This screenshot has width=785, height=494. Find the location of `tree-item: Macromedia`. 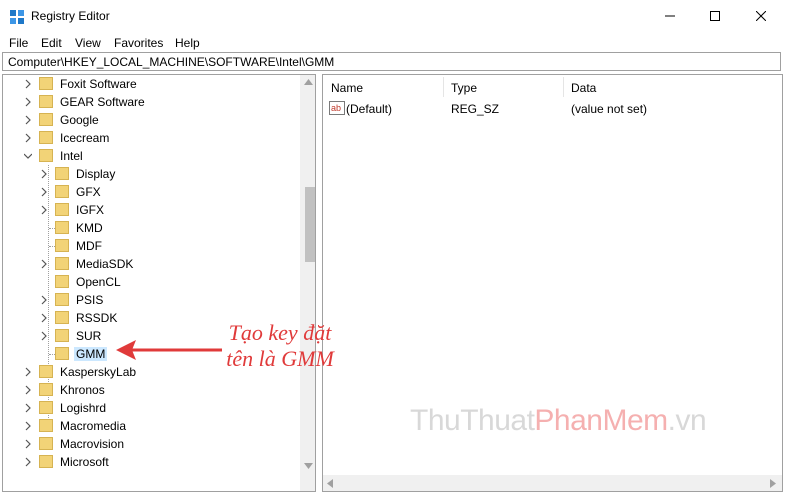

tree-item: Macromedia is located at coordinates (152, 426).